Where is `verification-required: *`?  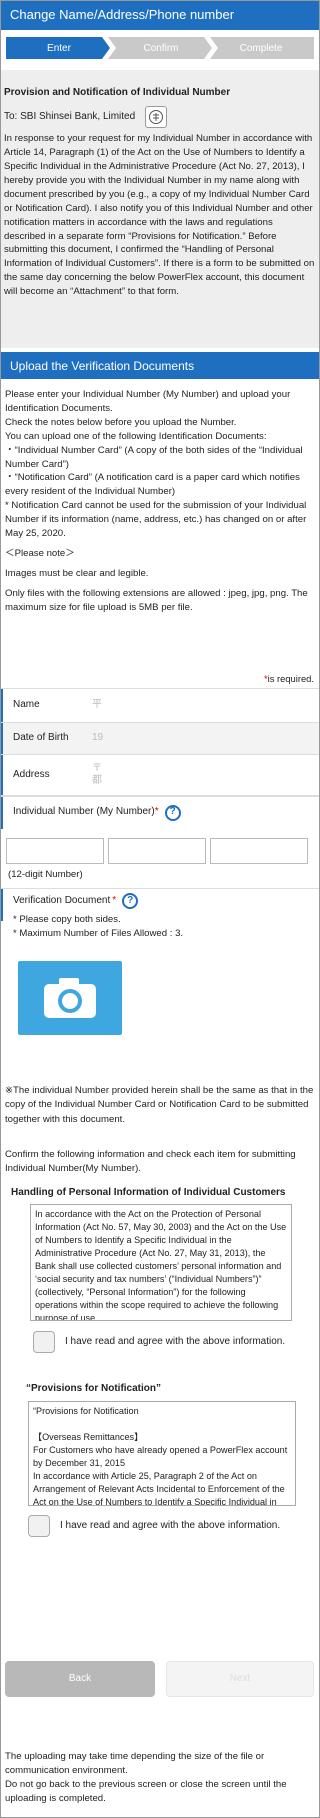 verification-required: * is located at coordinates (114, 900).